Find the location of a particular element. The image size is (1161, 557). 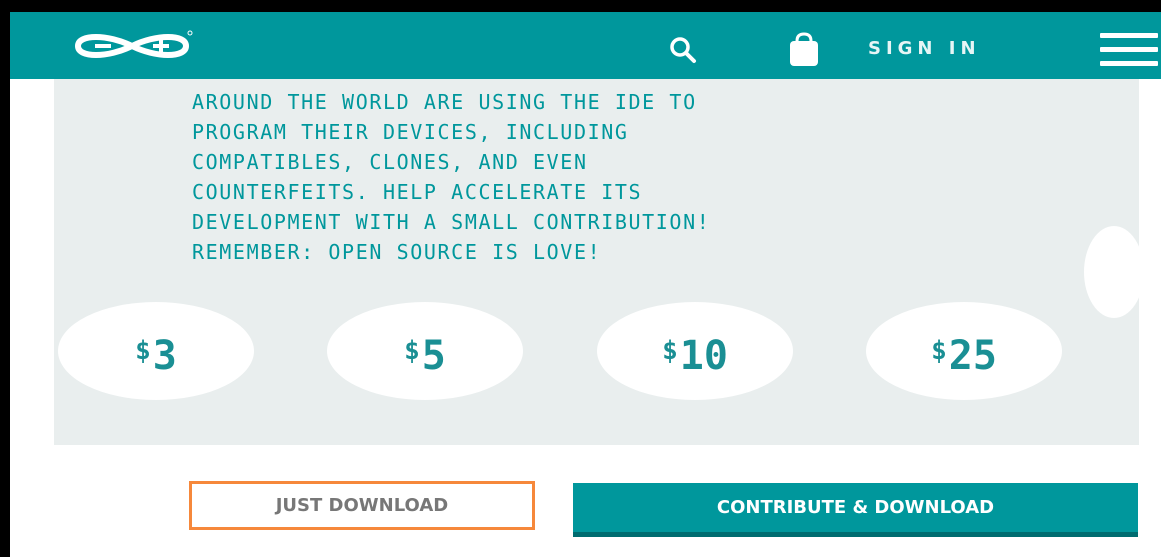

message-line: REMEMBER: OPEN SOURCE IS LOVE! is located at coordinates (397, 252).